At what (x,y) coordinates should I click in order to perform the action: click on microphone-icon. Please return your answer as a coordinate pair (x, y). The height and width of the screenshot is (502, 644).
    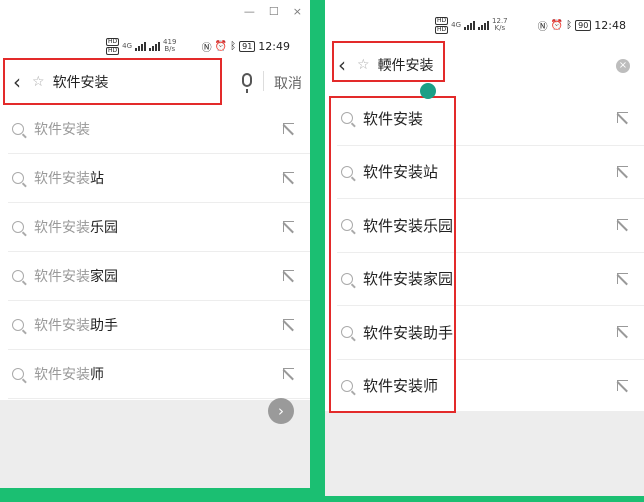
    Looking at the image, I should click on (247, 83).